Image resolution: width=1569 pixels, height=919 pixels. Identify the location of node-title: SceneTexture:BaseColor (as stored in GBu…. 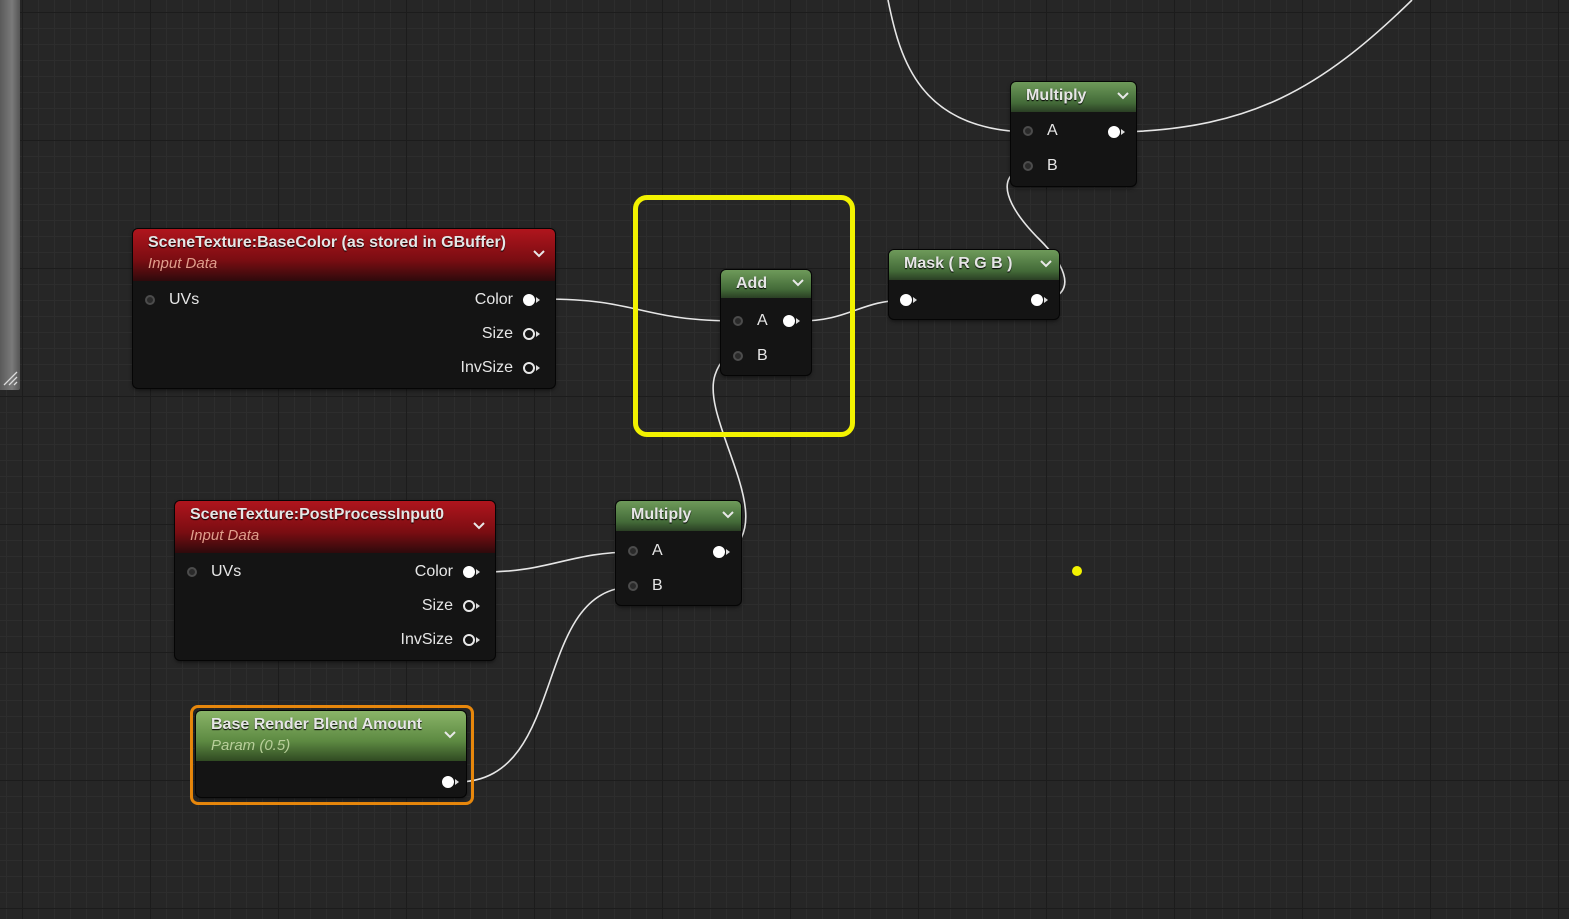
(327, 242).